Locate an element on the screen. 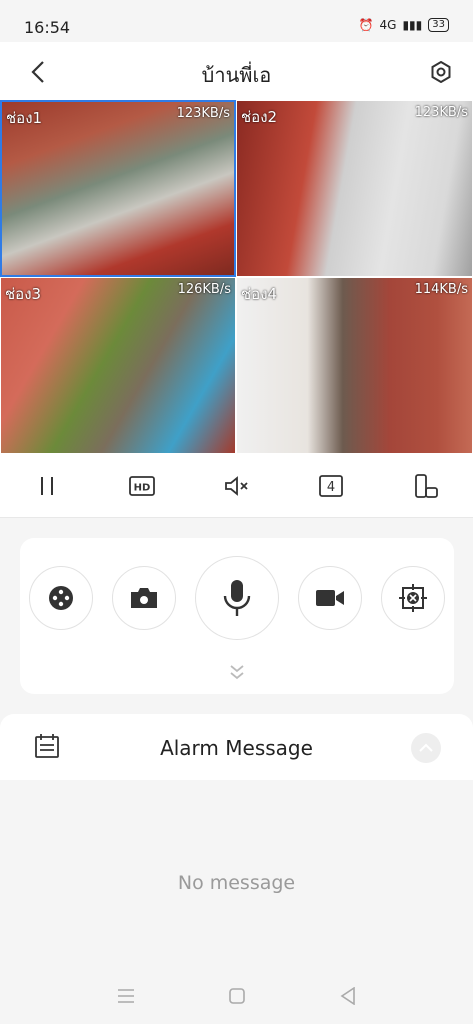  alarm-title: Alarm Message is located at coordinates (236, 748).